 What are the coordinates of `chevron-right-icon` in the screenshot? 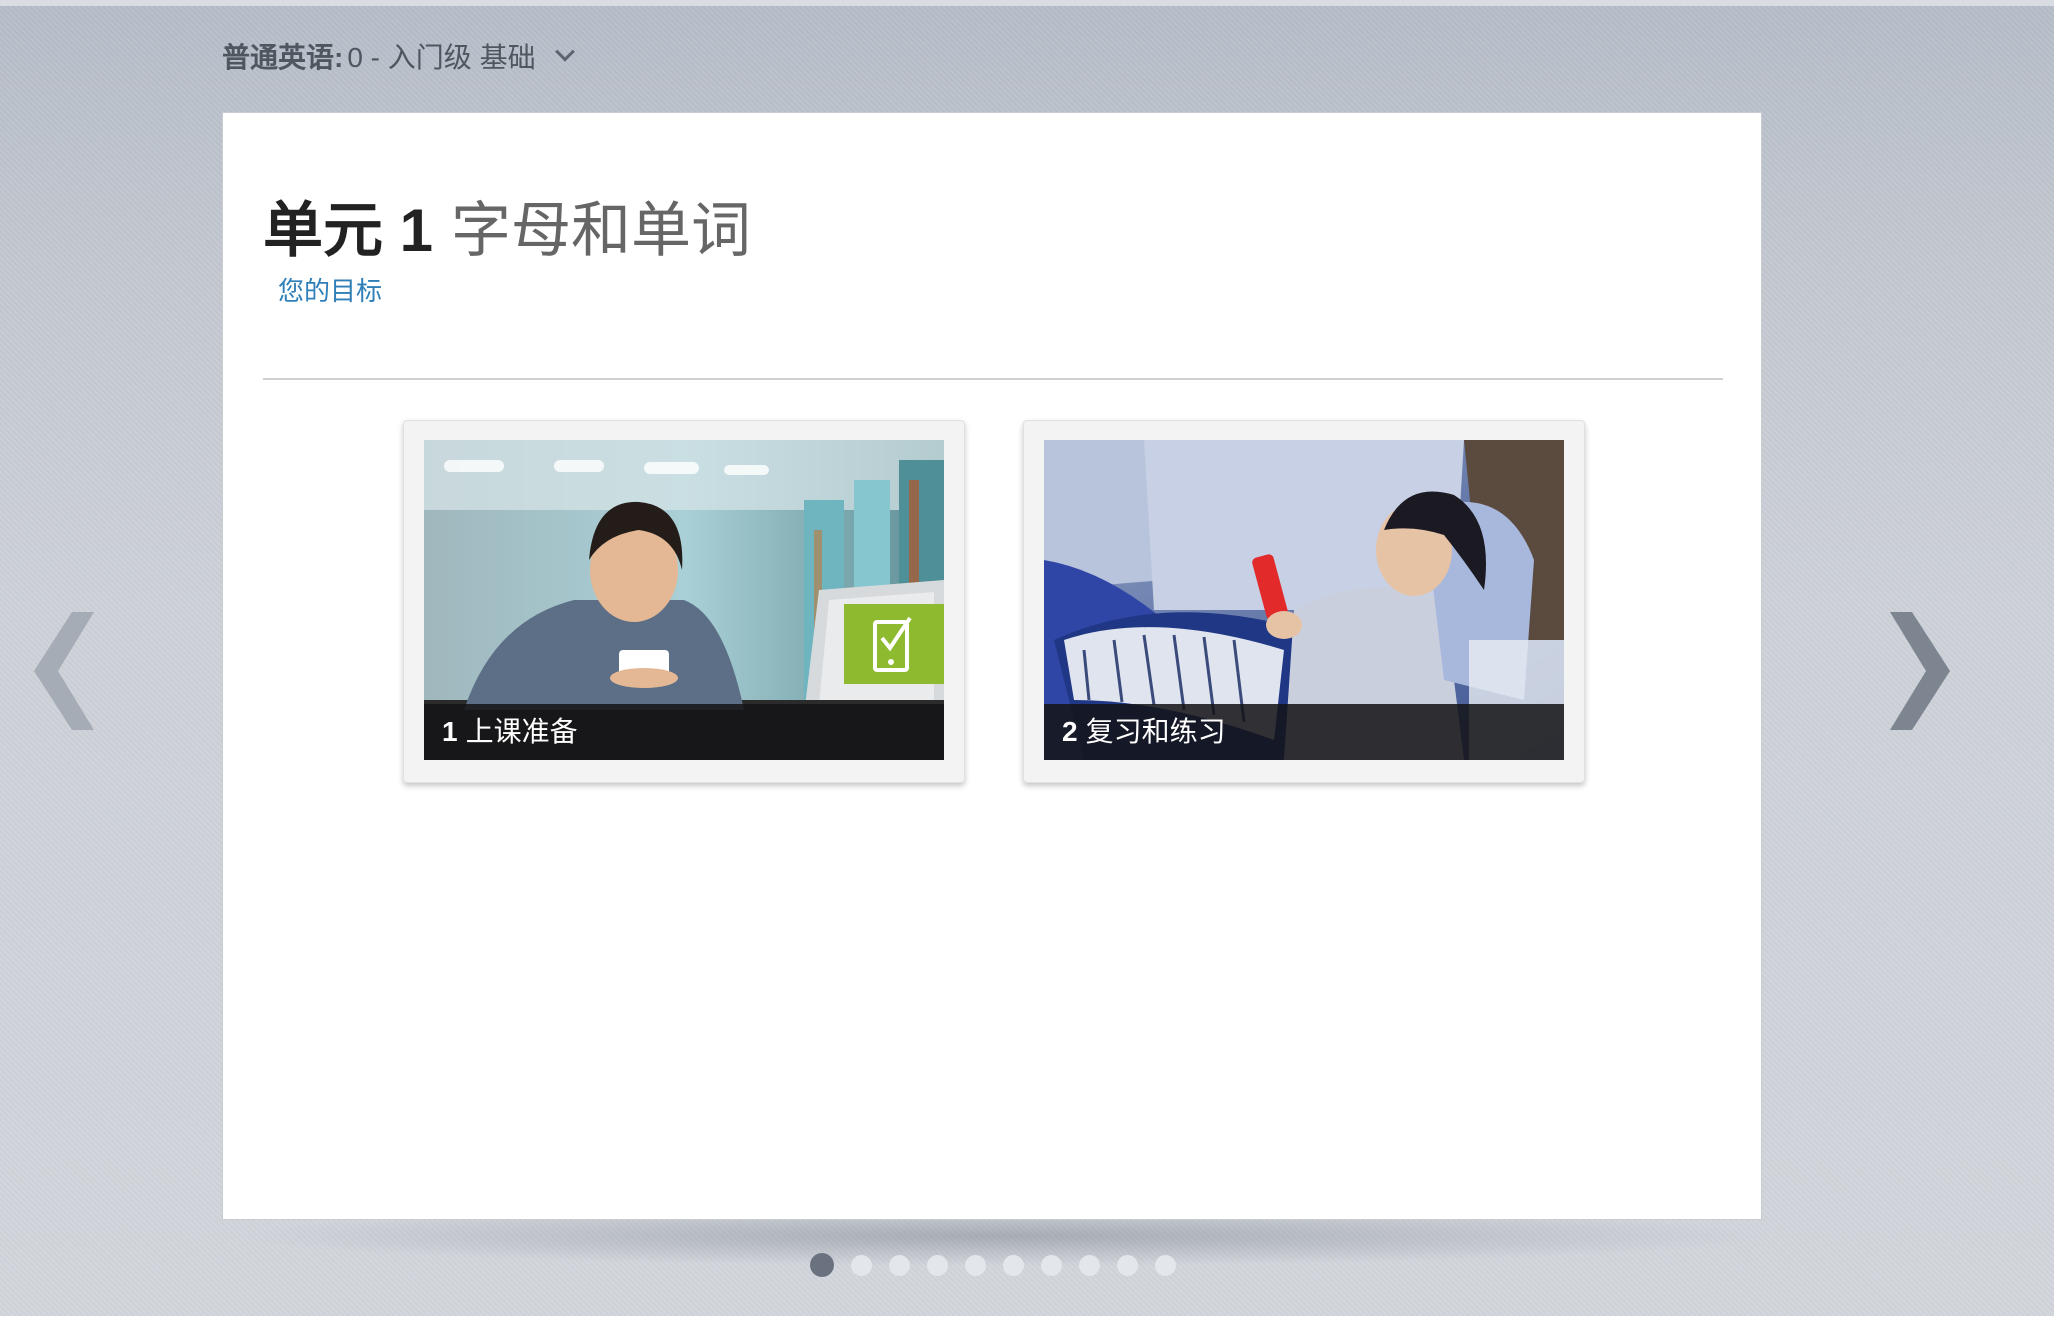 It's located at (1920, 671).